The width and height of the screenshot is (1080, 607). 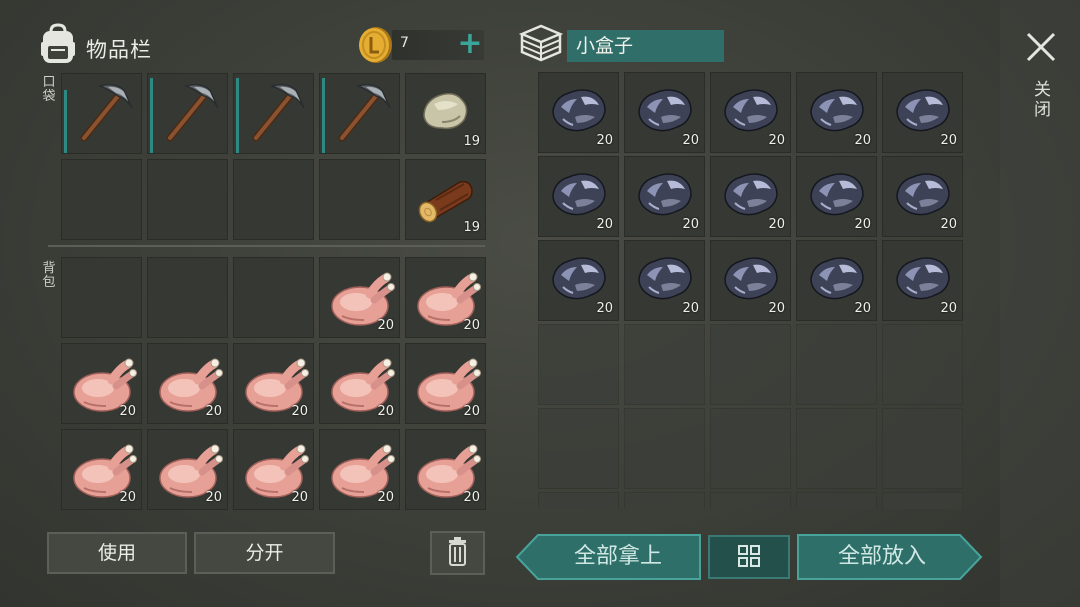 What do you see at coordinates (882, 557) in the screenshot?
I see `put-all-button: 全部放入` at bounding box center [882, 557].